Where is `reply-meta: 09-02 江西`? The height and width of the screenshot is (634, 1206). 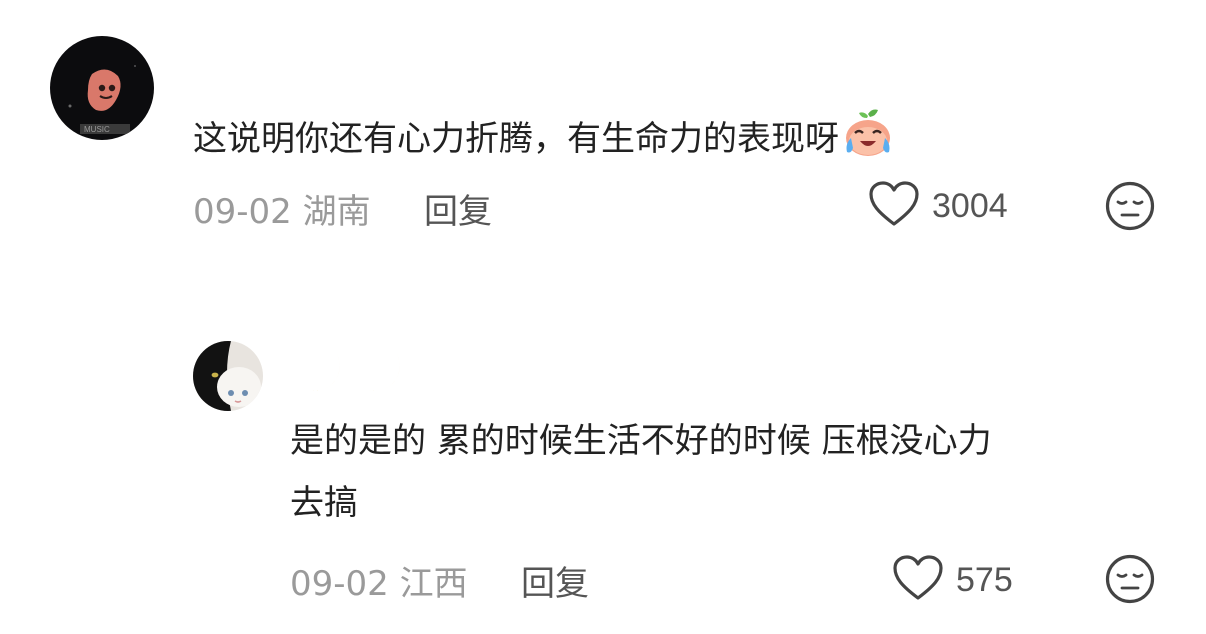
reply-meta: 09-02 江西 is located at coordinates (379, 580).